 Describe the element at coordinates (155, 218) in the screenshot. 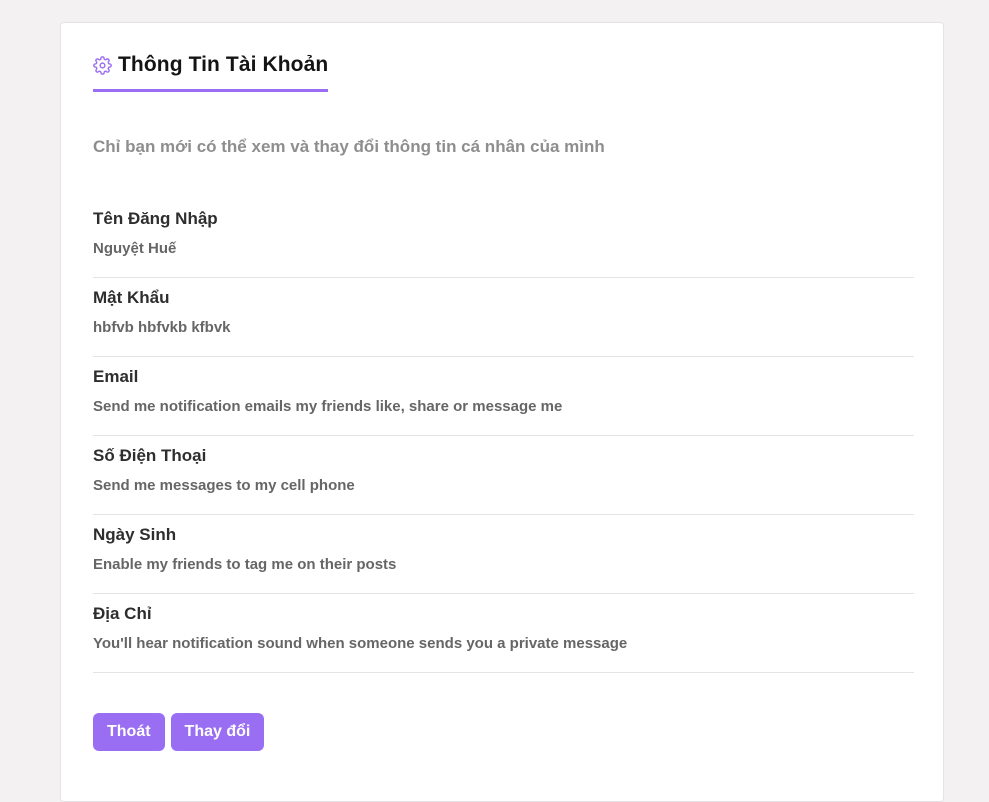

I see `field-label: Tên Đăng Nhập` at that location.